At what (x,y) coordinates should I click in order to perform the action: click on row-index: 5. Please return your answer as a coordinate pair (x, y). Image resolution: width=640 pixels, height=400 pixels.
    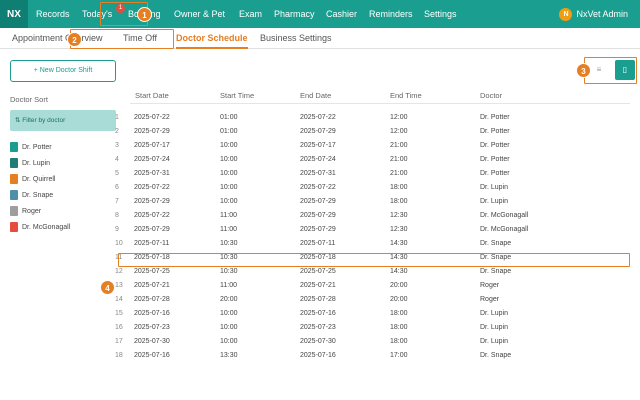
    Looking at the image, I should click on (117, 173).